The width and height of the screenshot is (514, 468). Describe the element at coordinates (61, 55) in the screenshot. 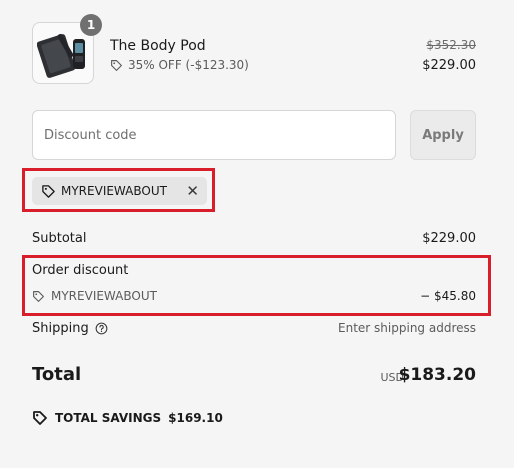

I see `product-image` at that location.